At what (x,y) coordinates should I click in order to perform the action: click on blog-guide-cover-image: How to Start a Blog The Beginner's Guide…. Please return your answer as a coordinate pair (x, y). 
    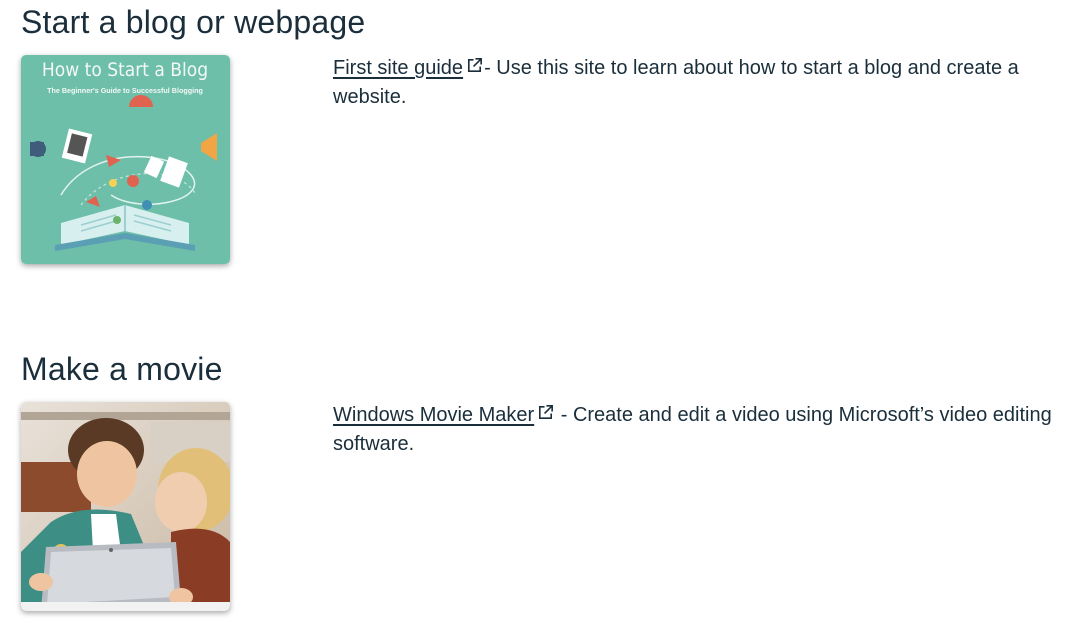
    Looking at the image, I should click on (125, 159).